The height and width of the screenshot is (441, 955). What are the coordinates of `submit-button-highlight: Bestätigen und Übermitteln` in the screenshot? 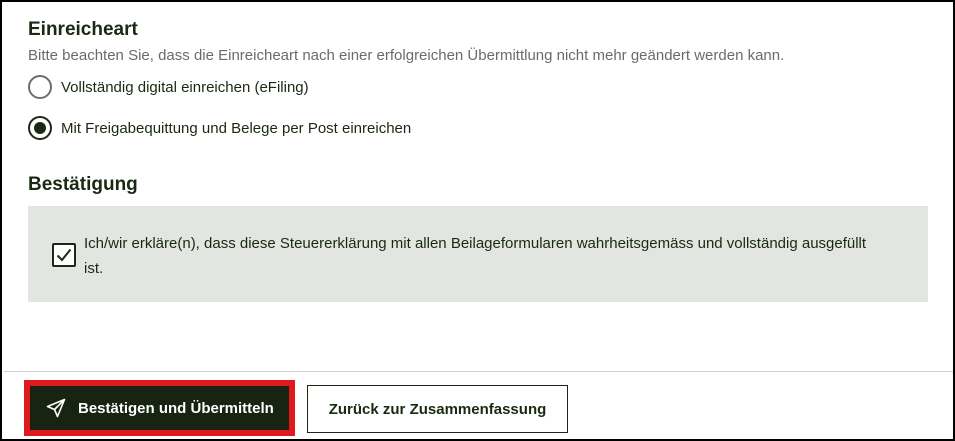 It's located at (159, 408).